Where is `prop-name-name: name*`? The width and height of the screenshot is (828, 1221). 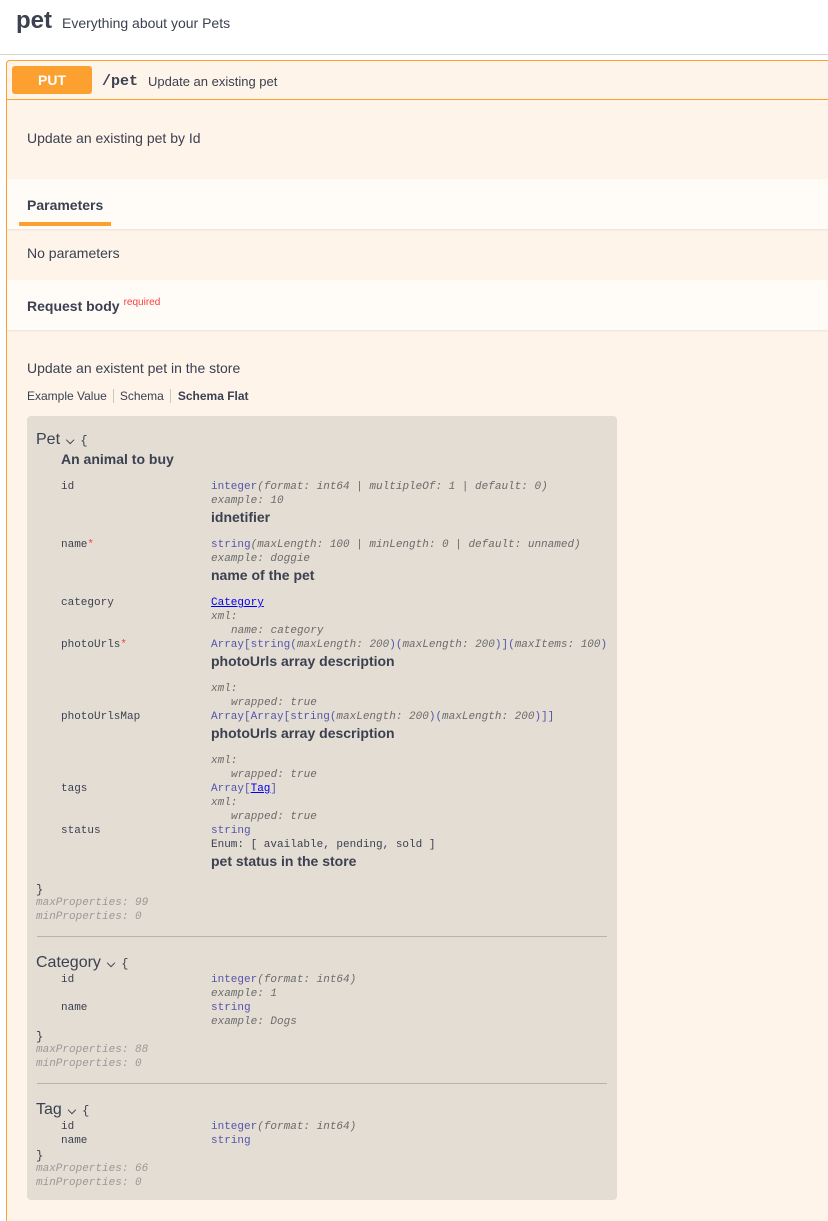
prop-name-name: name* is located at coordinates (78, 545).